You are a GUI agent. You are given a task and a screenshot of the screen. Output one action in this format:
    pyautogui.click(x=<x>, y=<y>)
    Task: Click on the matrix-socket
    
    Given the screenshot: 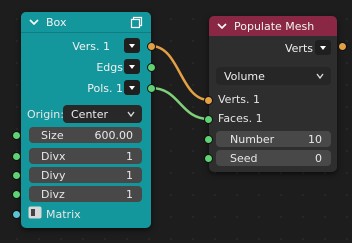 What is the action you would take?
    pyautogui.click(x=16, y=214)
    